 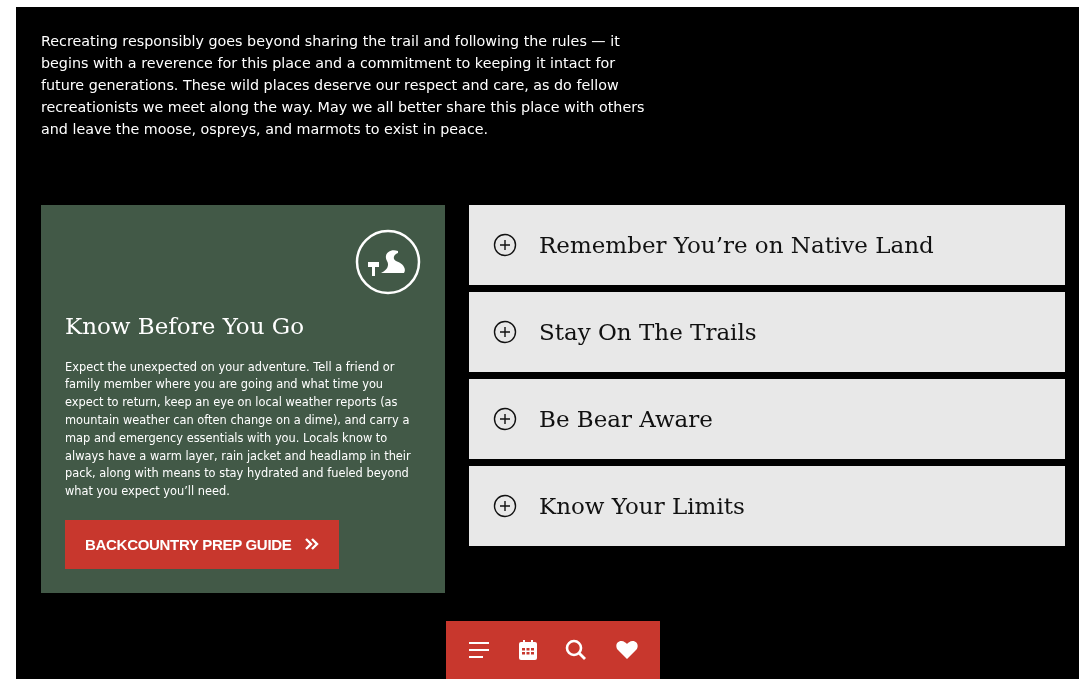 I want to click on calendar-icon, so click(x=527, y=649).